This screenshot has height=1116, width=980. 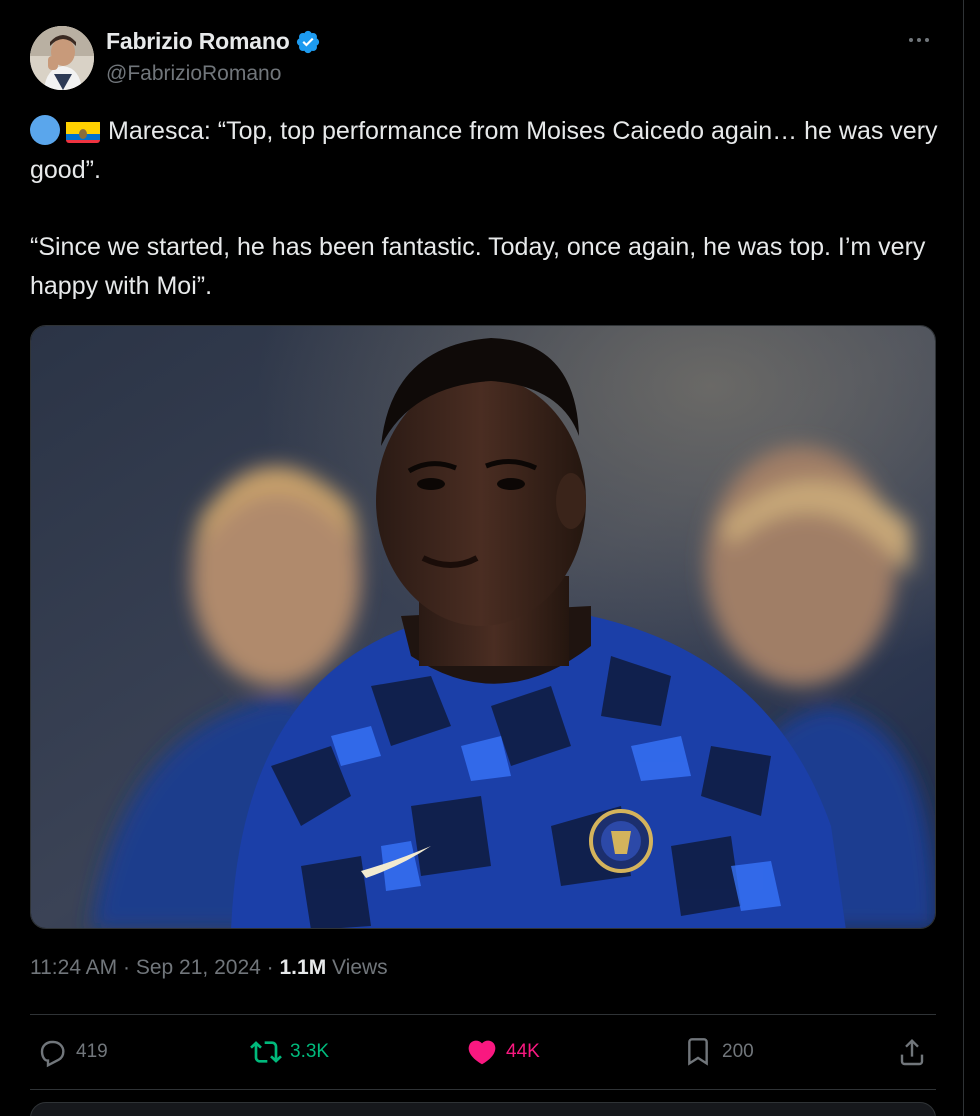 I want to click on reply-button: 419, so click(x=72, y=1052).